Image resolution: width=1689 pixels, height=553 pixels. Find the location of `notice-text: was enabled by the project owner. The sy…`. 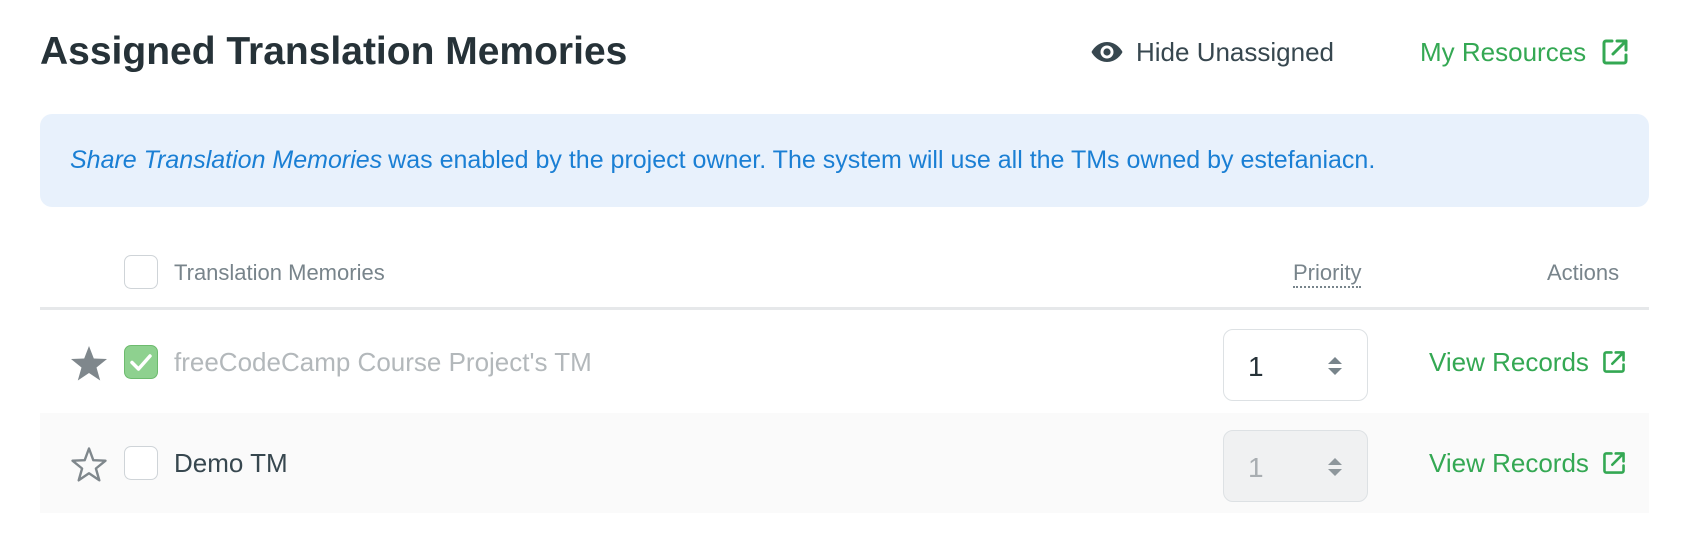

notice-text: was enabled by the project owner. The sy… is located at coordinates (882, 160).